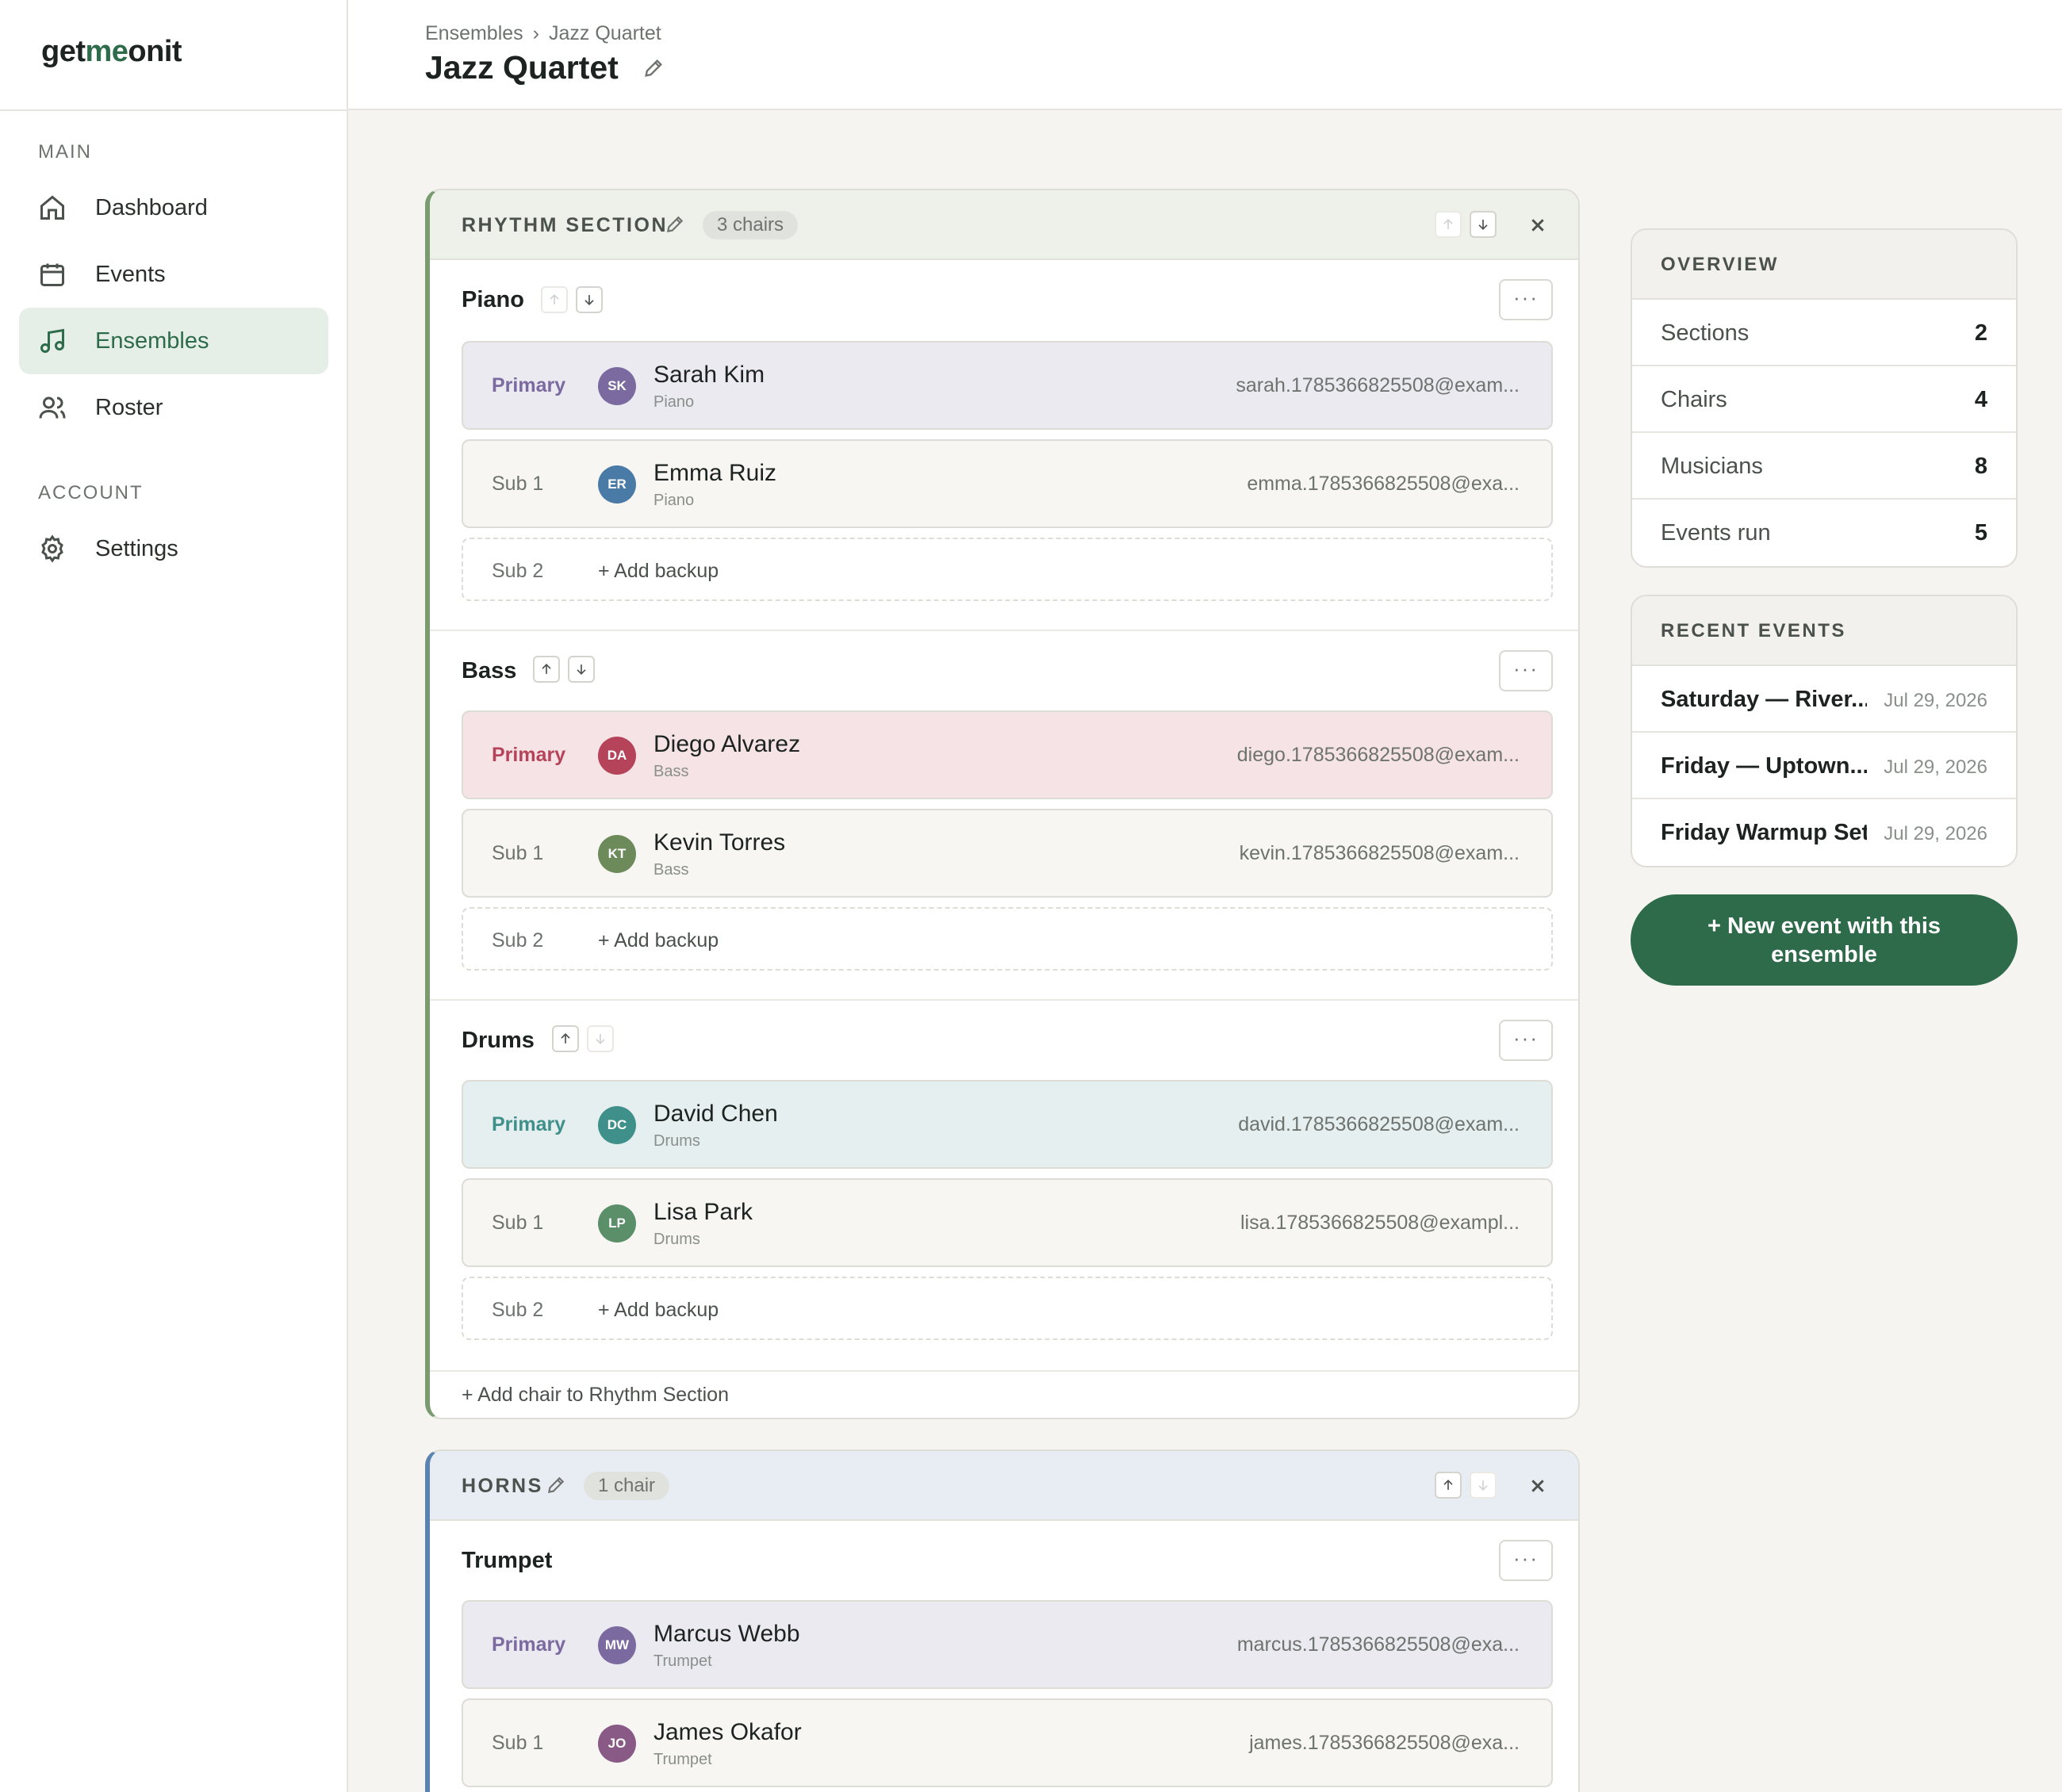 This screenshot has height=1792, width=2062. Describe the element at coordinates (52, 340) in the screenshot. I see `music-note-icon` at that location.